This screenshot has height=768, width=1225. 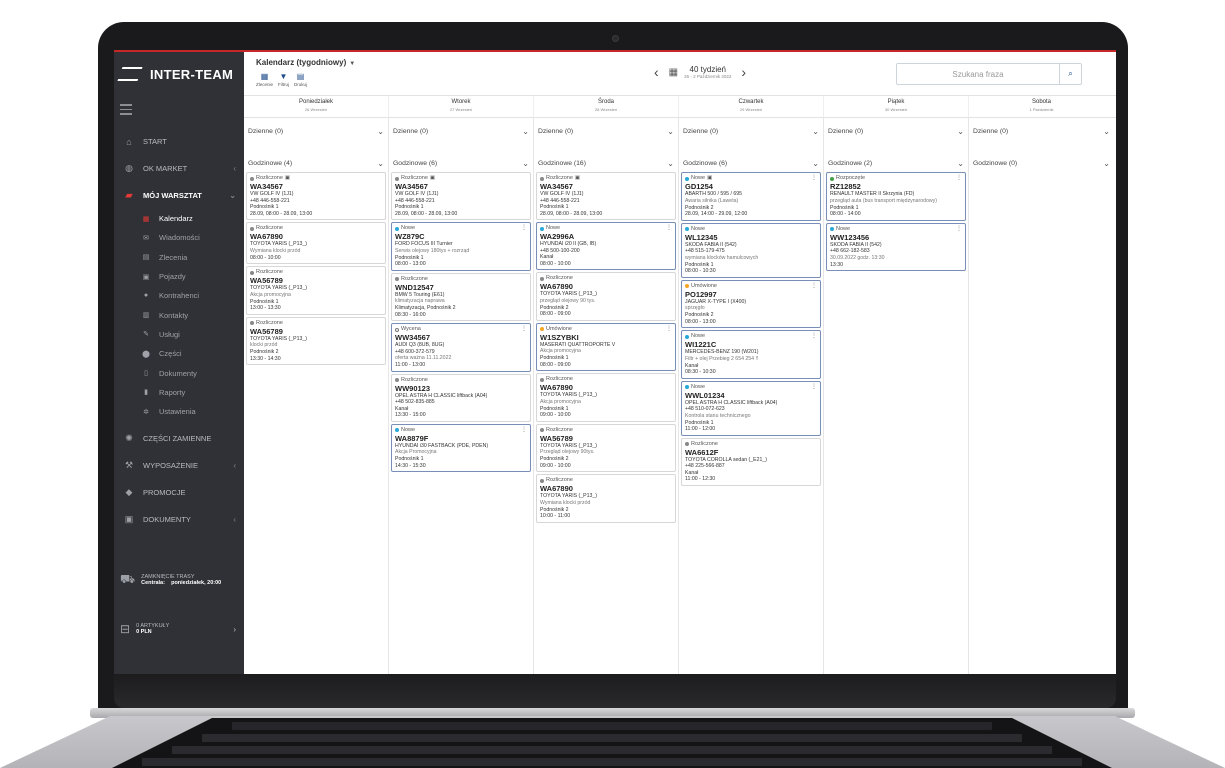 What do you see at coordinates (179, 109) in the screenshot?
I see `menu-toggle-icon` at bounding box center [179, 109].